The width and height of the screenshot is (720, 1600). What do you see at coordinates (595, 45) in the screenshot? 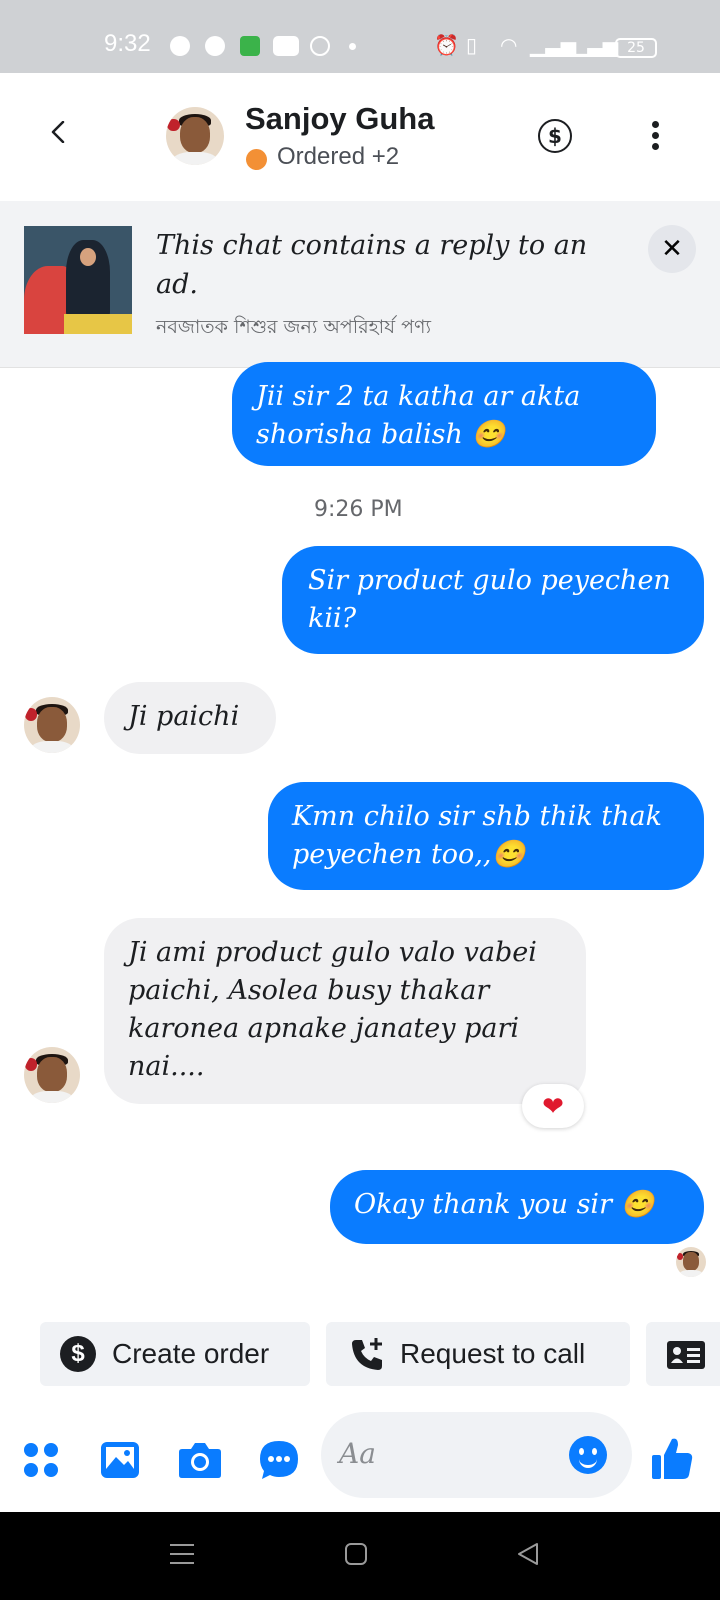
I see `signal-2-icon: ▁▃▅` at bounding box center [595, 45].